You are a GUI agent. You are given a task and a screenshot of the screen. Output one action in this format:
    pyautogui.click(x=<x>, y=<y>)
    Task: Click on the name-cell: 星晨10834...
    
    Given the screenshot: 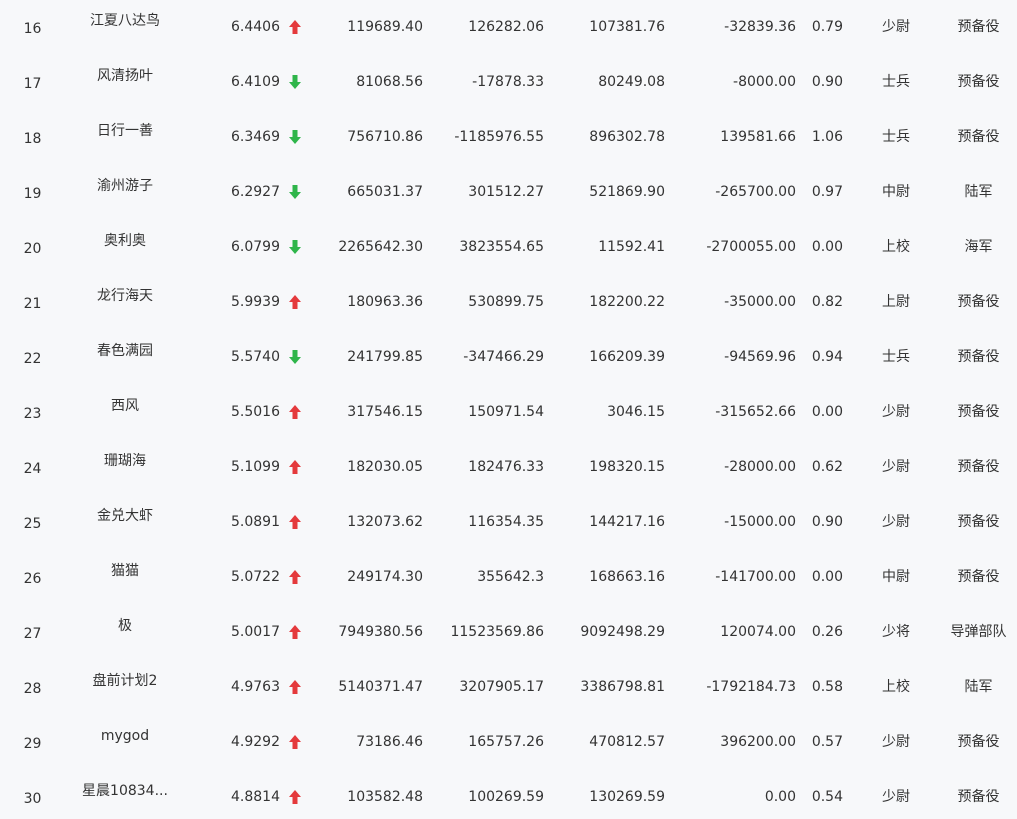 What is the action you would take?
    pyautogui.click(x=125, y=791)
    